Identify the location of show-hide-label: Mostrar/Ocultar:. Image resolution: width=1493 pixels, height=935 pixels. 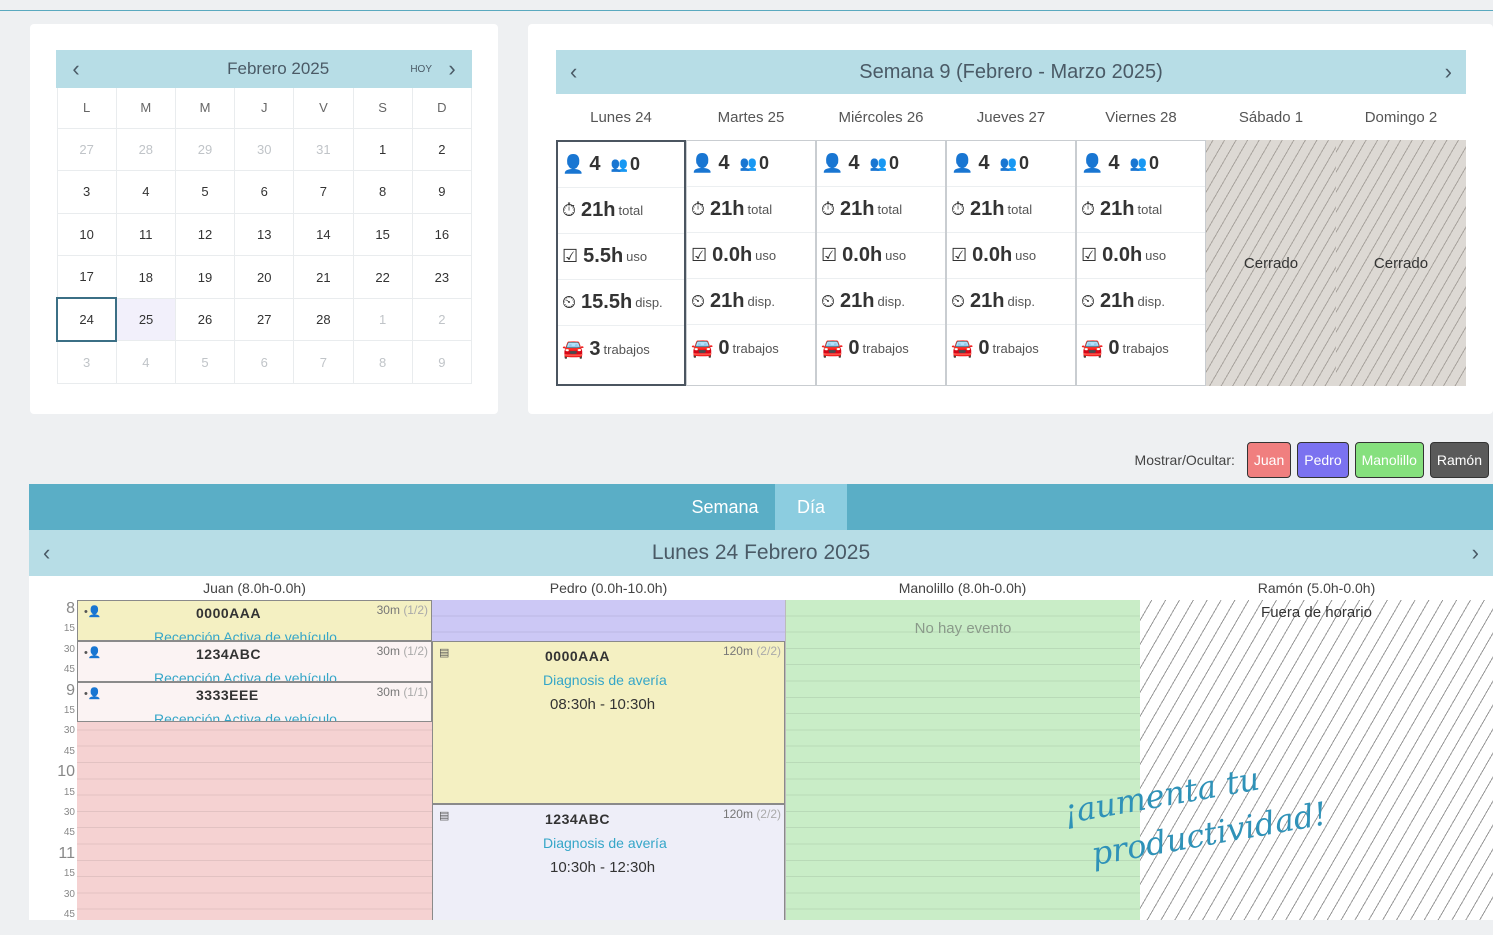
(1184, 460).